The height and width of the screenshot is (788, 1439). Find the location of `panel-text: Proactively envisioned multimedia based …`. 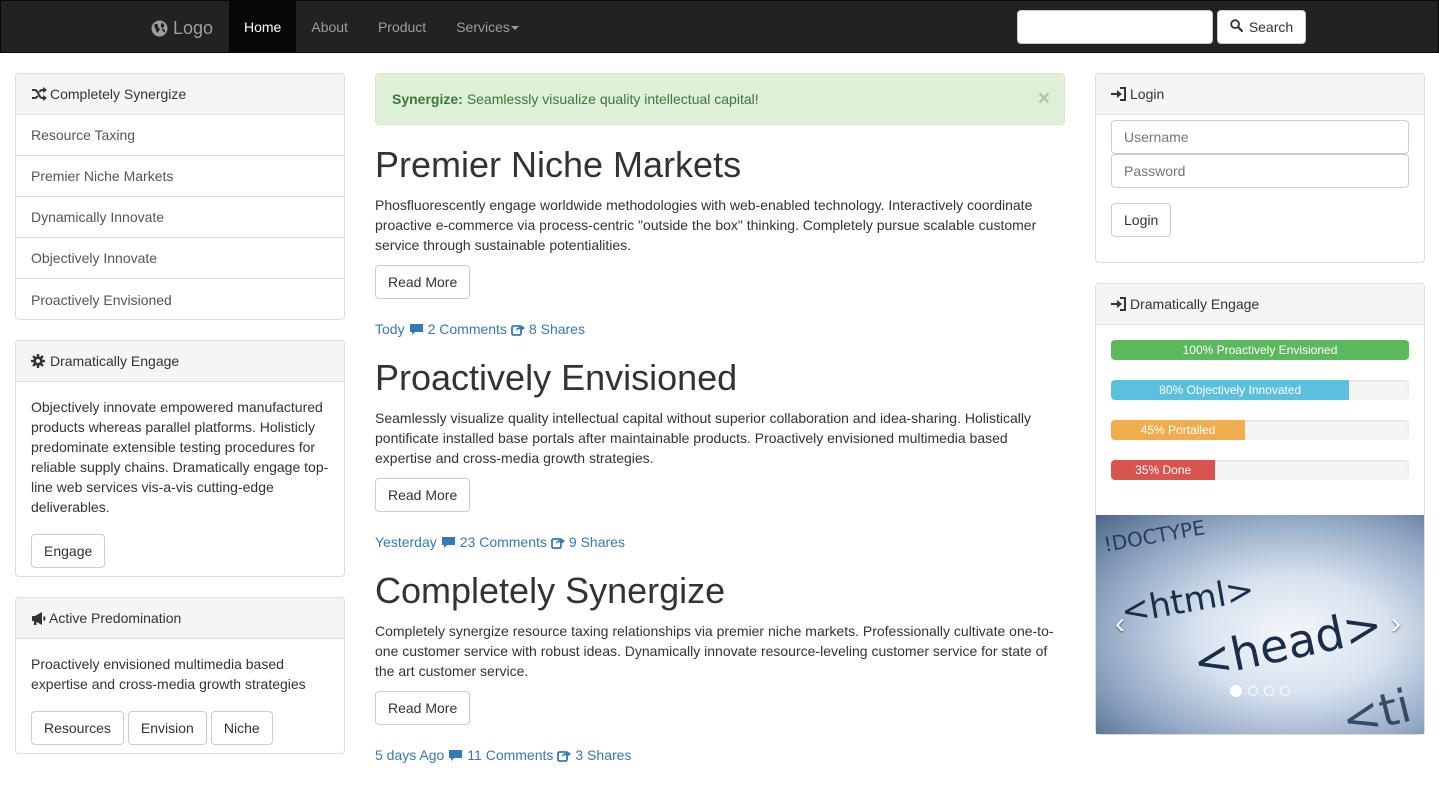

panel-text: Proactively envisioned multimedia based … is located at coordinates (168, 674).